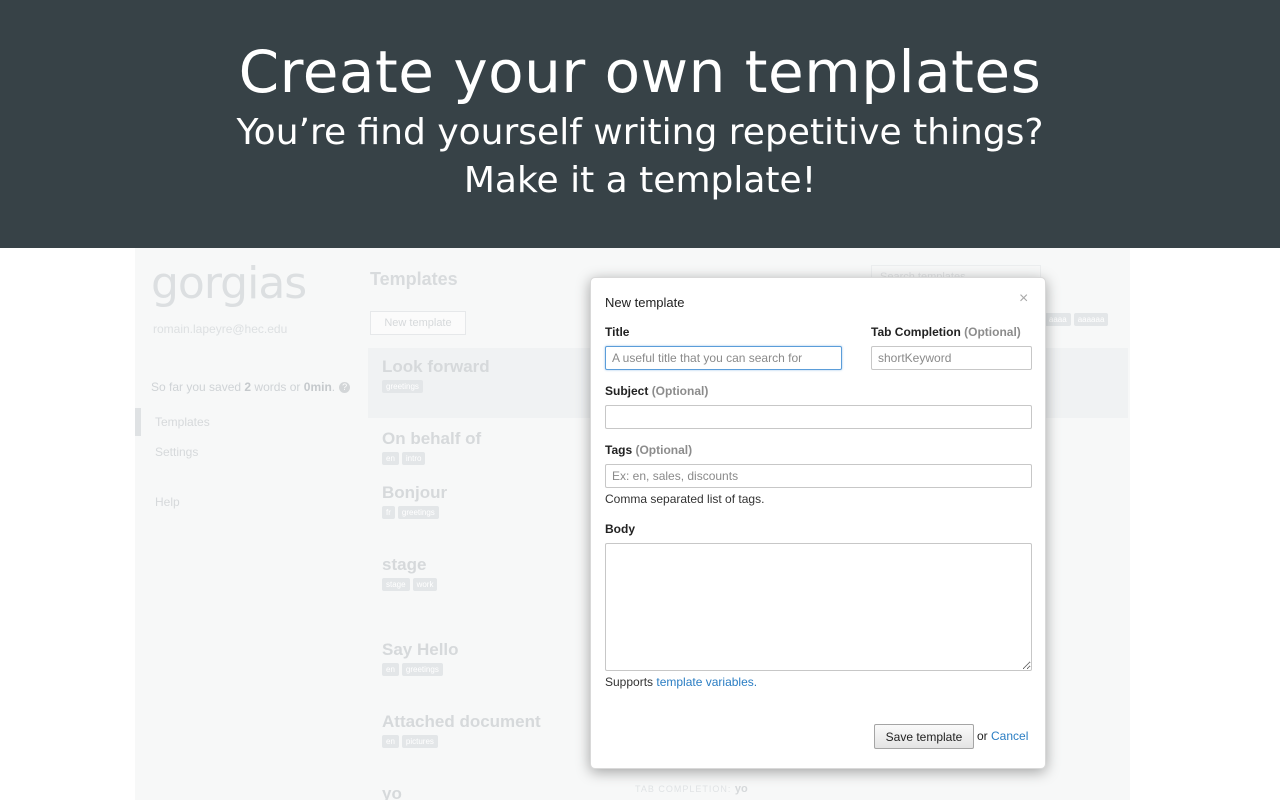  I want to click on template-name: yo, so click(392, 792).